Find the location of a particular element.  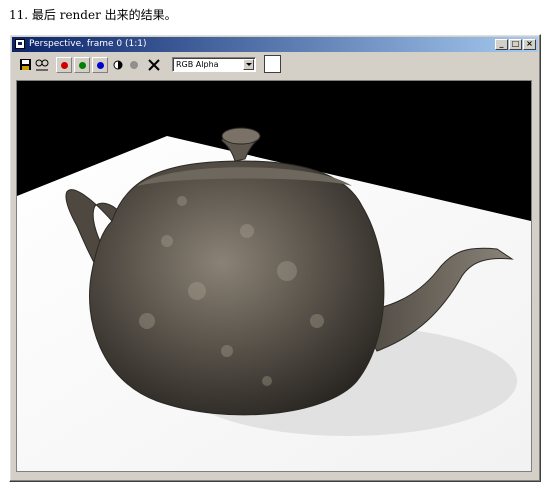

maximize-button: □ is located at coordinates (515, 44).